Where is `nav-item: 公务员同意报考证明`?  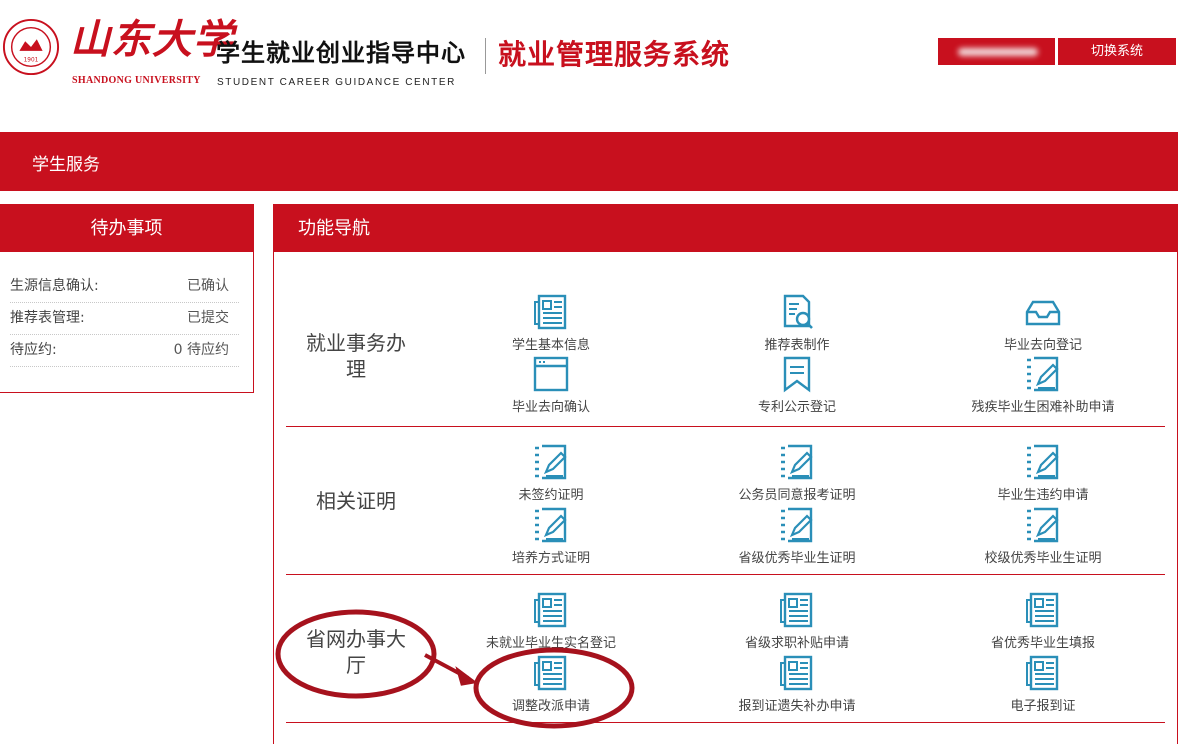
nav-item: 公务员同意报考证明 is located at coordinates (797, 472).